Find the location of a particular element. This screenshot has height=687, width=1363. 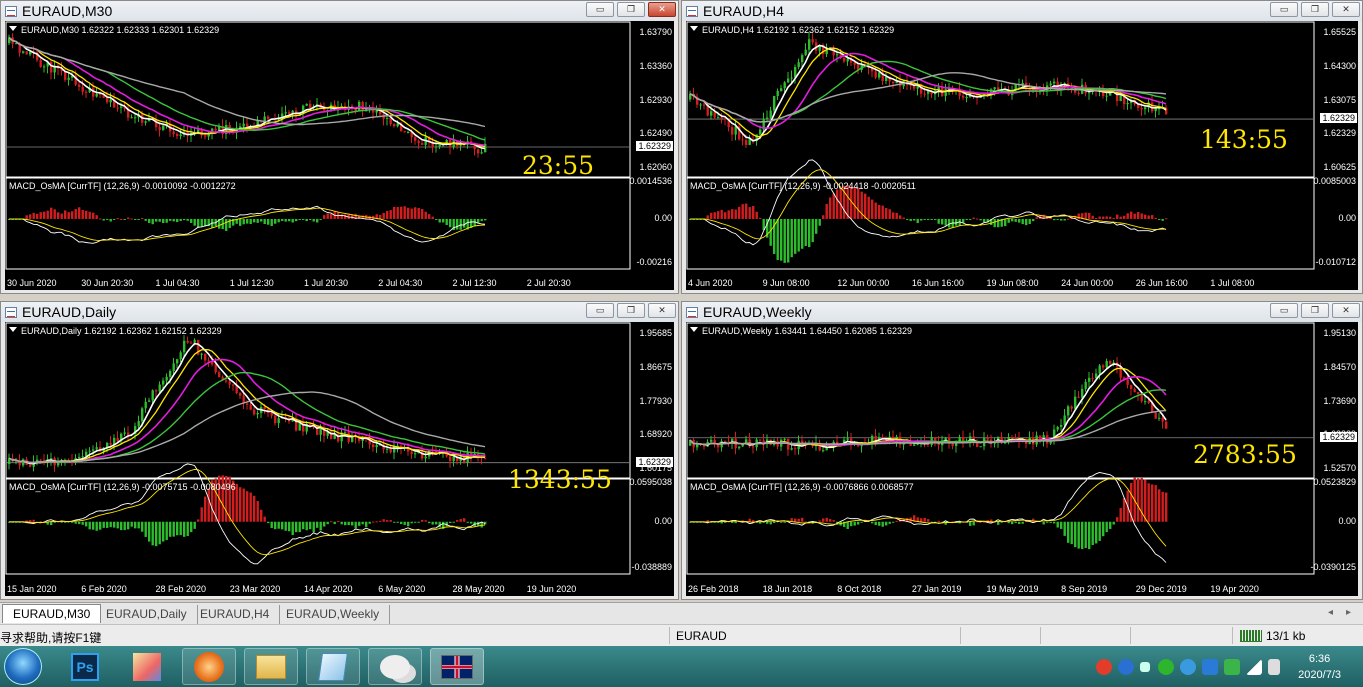

folder-icon is located at coordinates (271, 666).